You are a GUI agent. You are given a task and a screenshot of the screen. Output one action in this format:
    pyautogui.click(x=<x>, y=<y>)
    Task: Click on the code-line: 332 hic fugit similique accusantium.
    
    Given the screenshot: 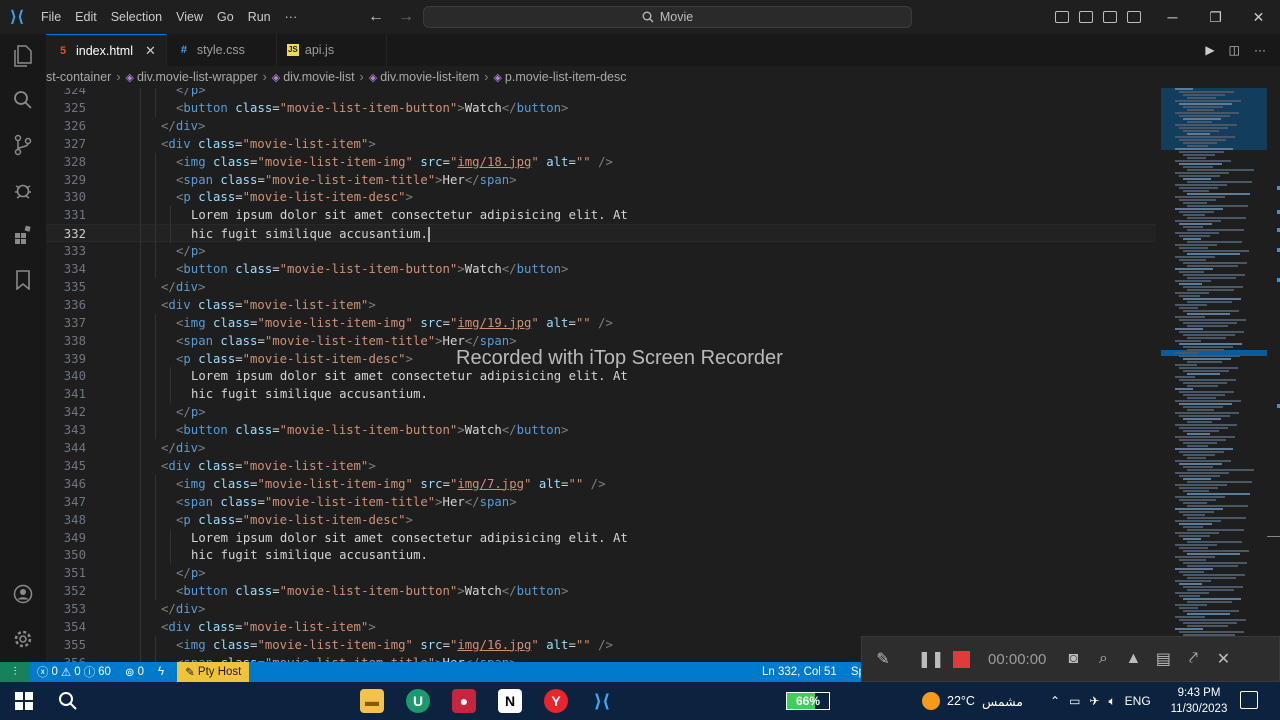 What is the action you would take?
    pyautogui.click(x=601, y=234)
    